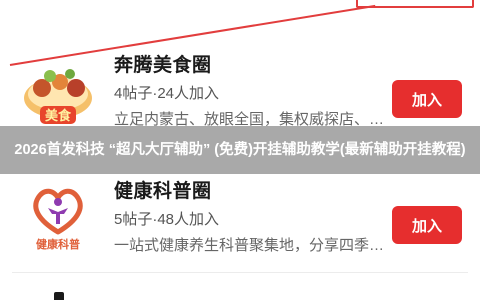 The height and width of the screenshot is (300, 480). Describe the element at coordinates (163, 65) in the screenshot. I see `circle-title: 奔腾美食圈` at that location.